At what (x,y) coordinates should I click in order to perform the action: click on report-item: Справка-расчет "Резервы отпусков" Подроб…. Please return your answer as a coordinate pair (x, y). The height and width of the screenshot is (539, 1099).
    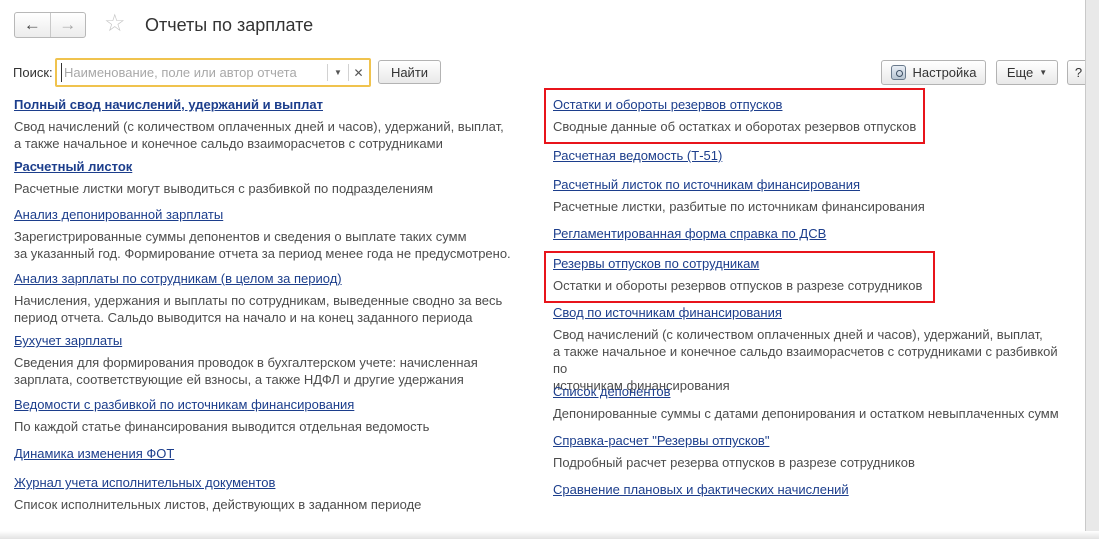
    Looking at the image, I should click on (813, 456).